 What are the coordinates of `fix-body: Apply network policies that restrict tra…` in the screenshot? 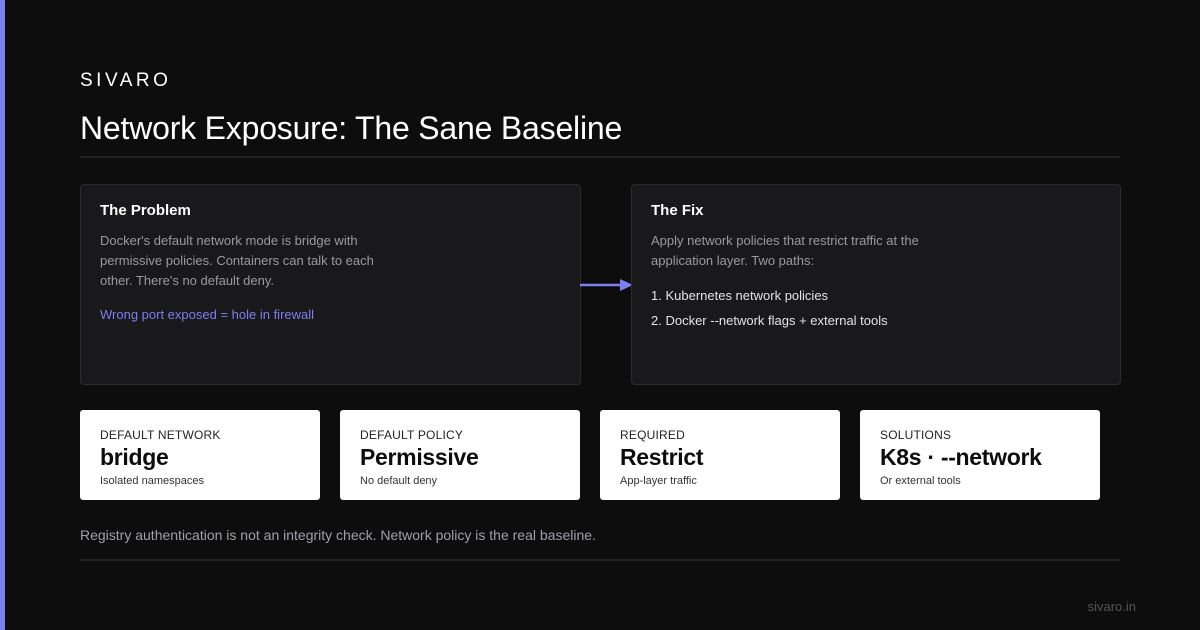 It's located at (785, 250).